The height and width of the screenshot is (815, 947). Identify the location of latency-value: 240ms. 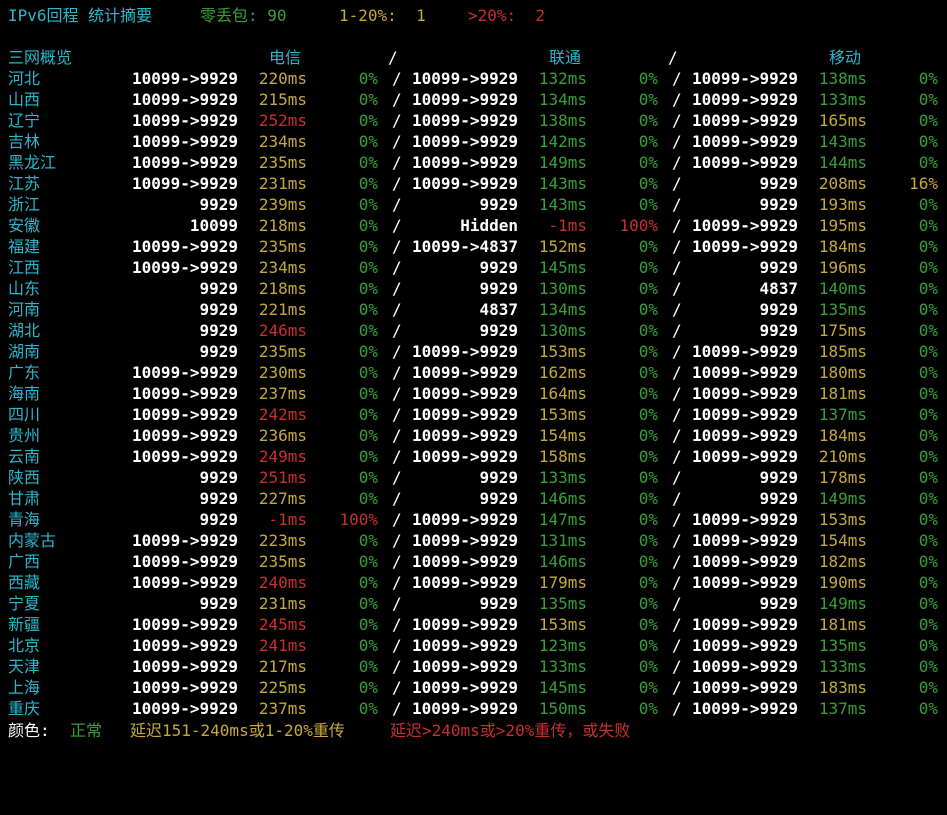
(282, 582).